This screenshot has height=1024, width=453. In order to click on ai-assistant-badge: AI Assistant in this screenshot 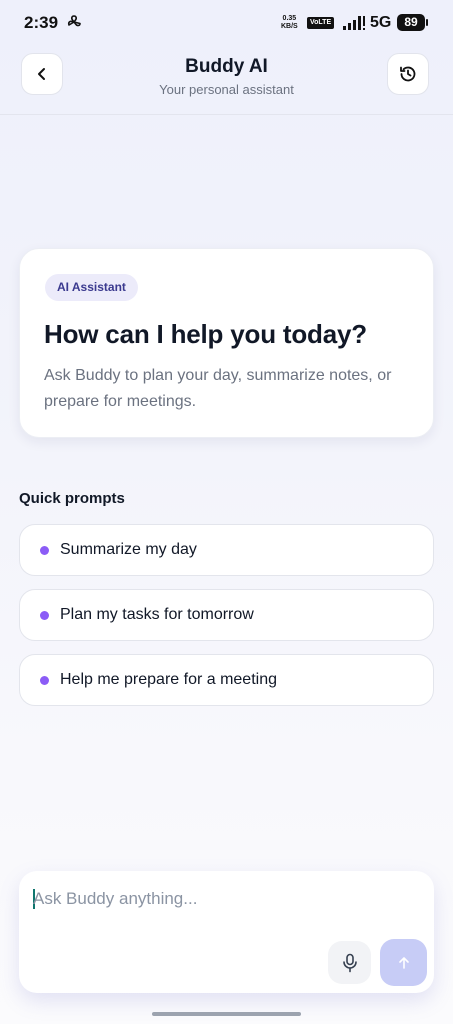, I will do `click(91, 287)`.